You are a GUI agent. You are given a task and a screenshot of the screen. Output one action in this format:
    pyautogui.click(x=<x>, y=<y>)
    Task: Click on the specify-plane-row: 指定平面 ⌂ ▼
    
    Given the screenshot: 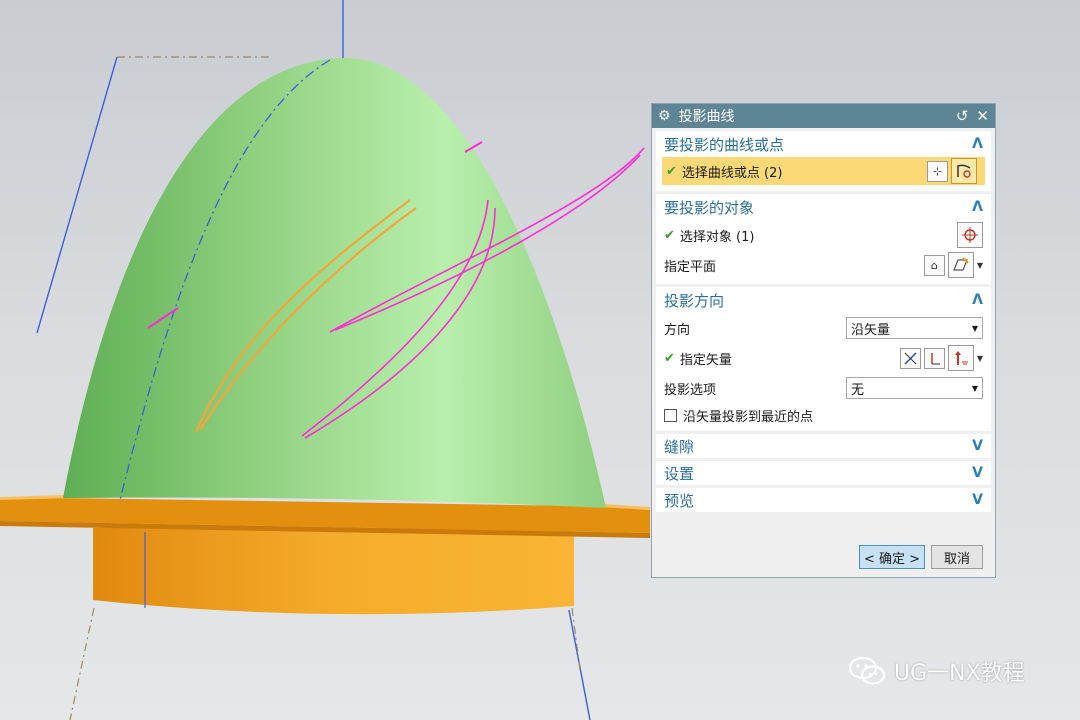 What is the action you would take?
    pyautogui.click(x=823, y=265)
    